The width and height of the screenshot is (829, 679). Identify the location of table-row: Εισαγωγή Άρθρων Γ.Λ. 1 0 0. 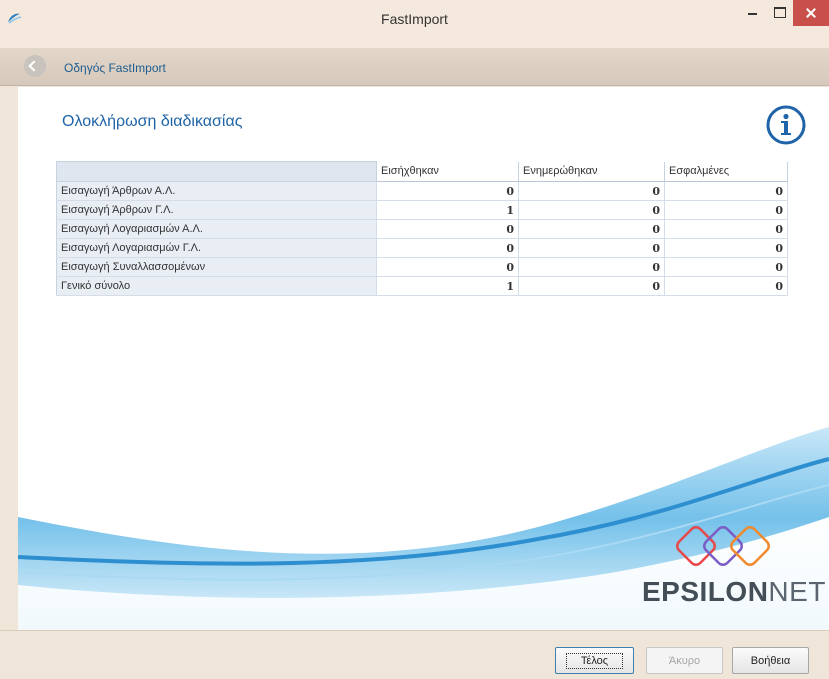
(422, 210).